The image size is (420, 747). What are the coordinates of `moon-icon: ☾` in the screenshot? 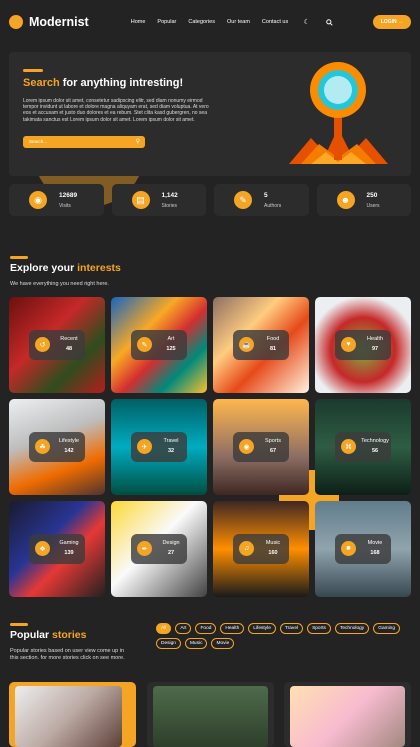 It's located at (306, 22).